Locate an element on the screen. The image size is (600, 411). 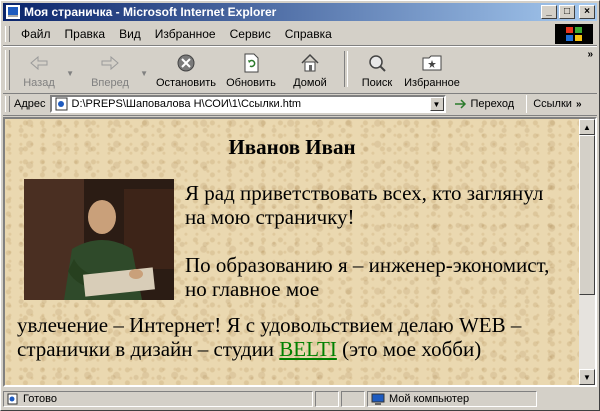
maximize-button: □ is located at coordinates (567, 12).